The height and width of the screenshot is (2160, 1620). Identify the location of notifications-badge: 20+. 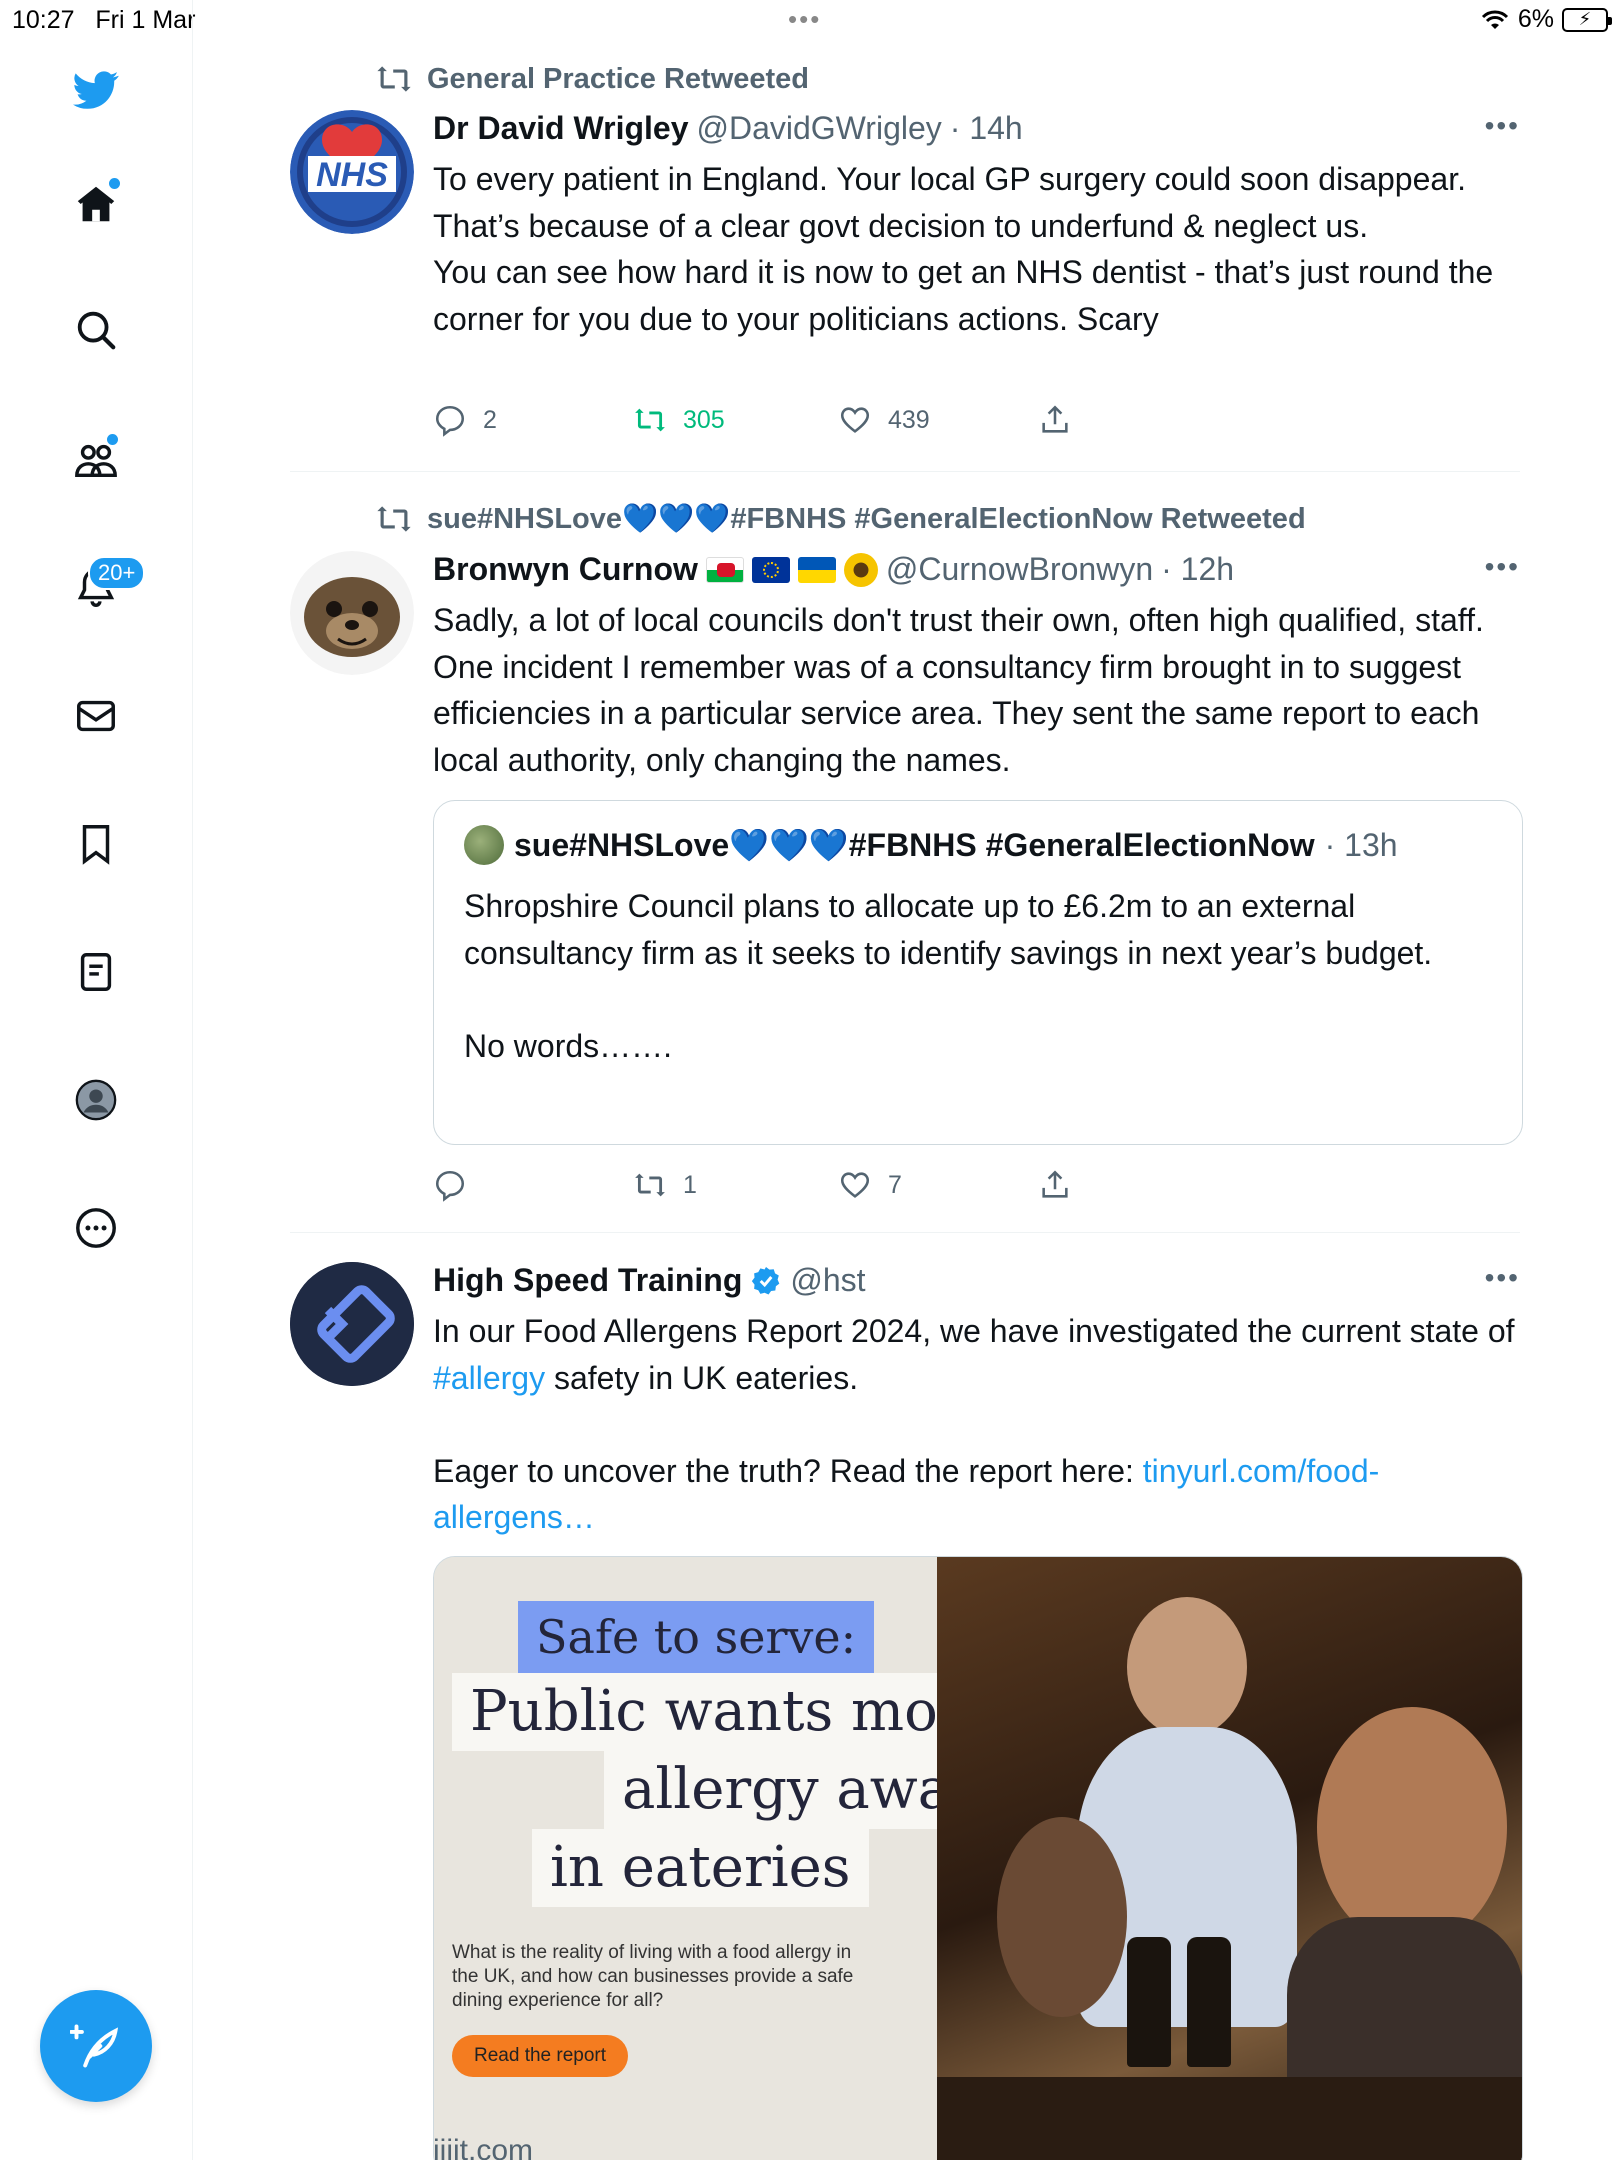
(117, 573).